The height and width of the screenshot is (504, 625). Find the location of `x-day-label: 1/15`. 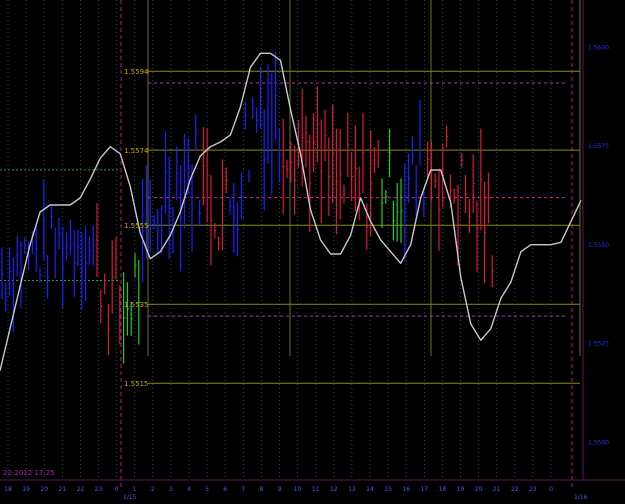

x-day-label: 1/15 is located at coordinates (130, 497).